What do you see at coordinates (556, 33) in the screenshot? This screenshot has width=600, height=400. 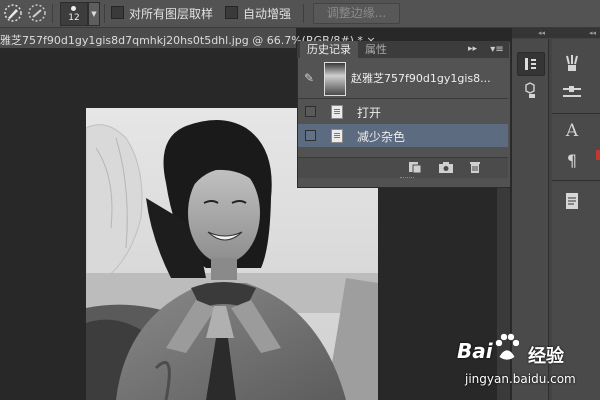 I see `dock-collapse-strip` at bounding box center [556, 33].